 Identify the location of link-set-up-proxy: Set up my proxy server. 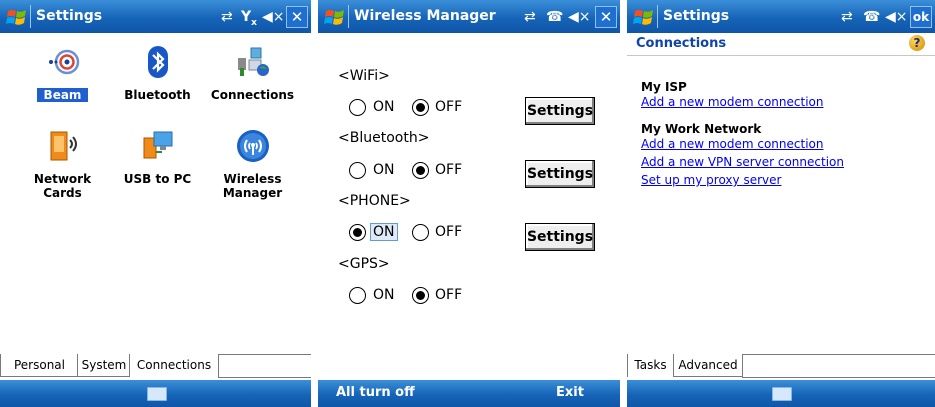
(711, 180).